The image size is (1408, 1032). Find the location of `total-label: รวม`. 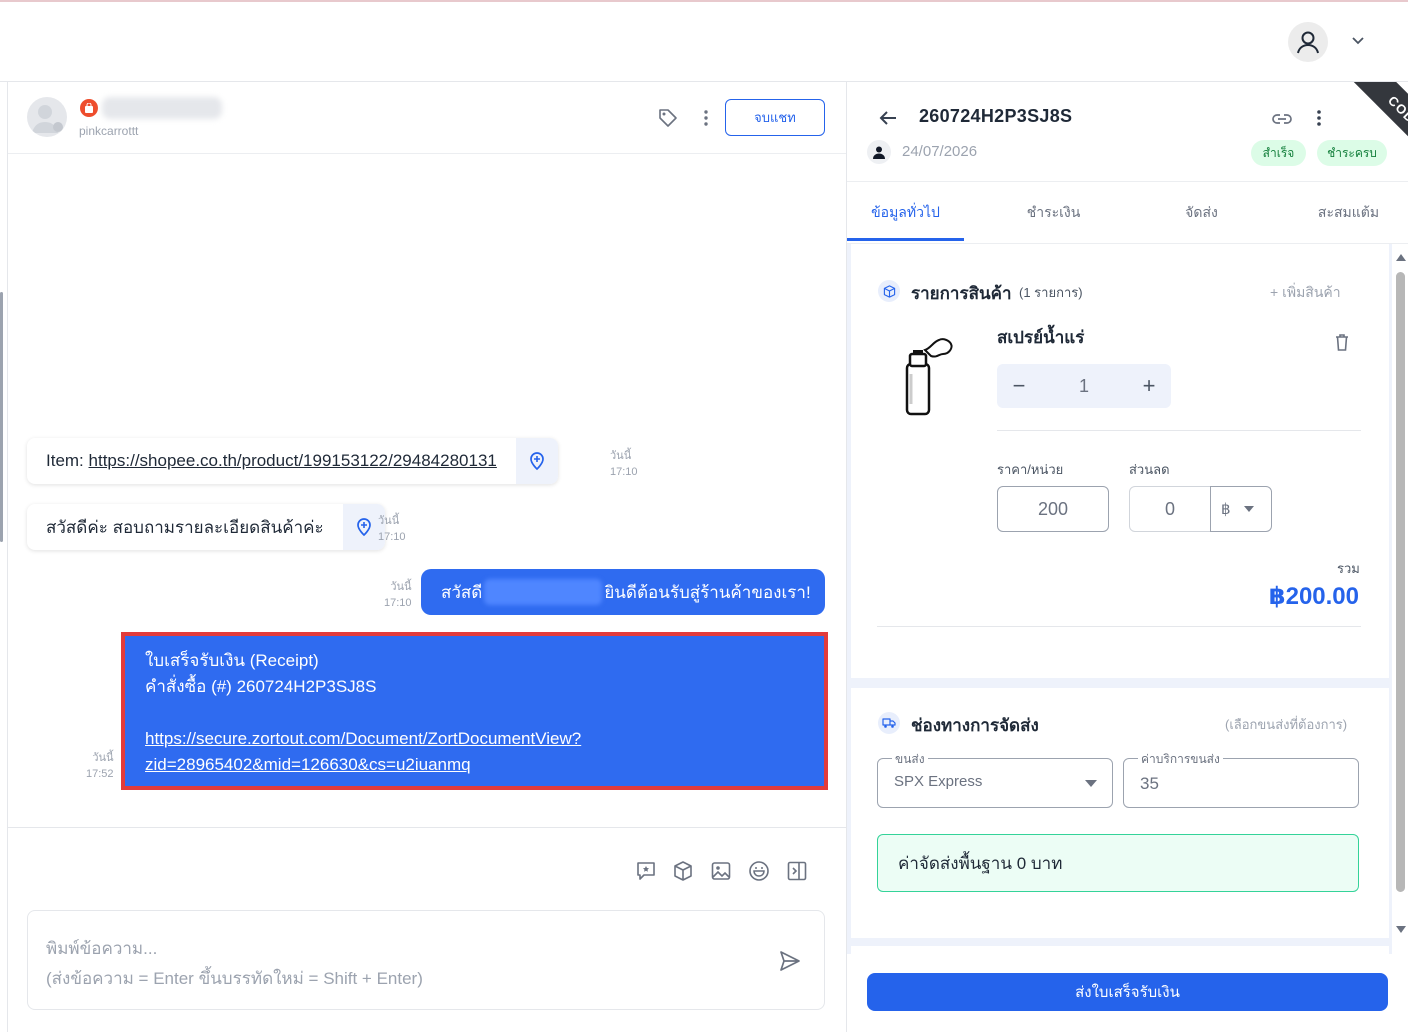

total-label: รวม is located at coordinates (1348, 568).